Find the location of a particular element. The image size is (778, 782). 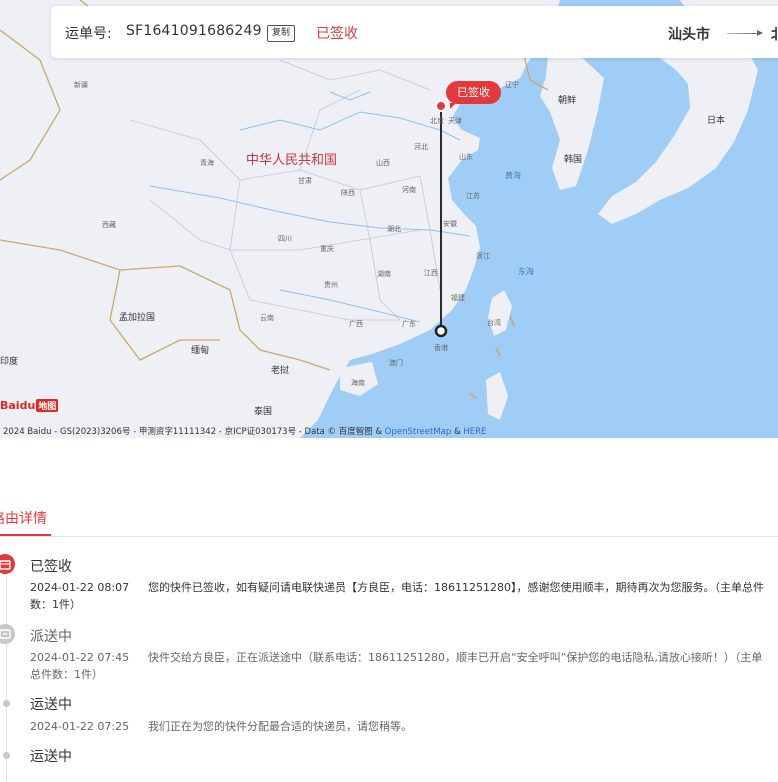

label-henan: 河南 is located at coordinates (409, 190).